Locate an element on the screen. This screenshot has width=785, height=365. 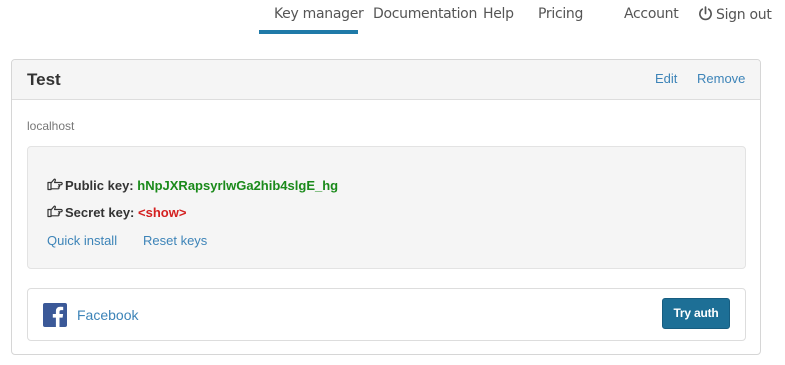
nav-documentation: Documentation is located at coordinates (425, 14).